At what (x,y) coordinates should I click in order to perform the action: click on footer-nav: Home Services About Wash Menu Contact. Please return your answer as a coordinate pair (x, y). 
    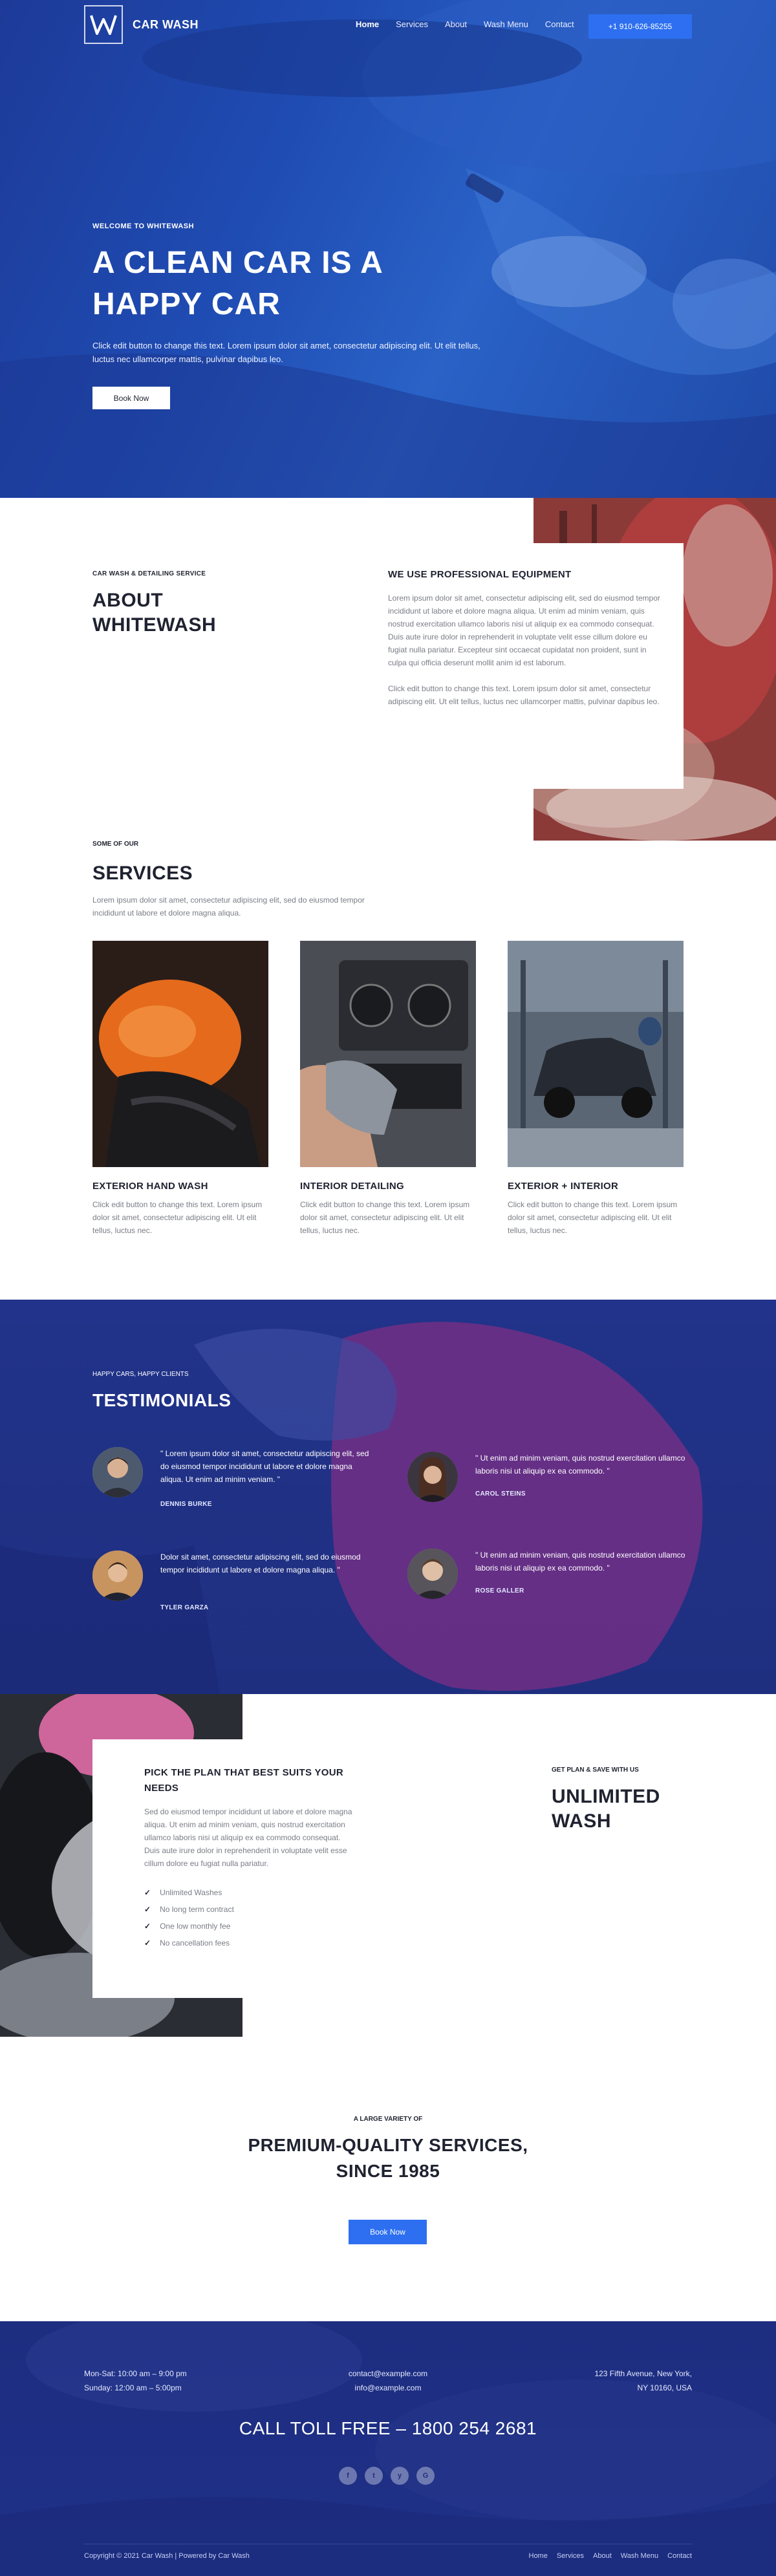
    Looking at the image, I should click on (611, 2556).